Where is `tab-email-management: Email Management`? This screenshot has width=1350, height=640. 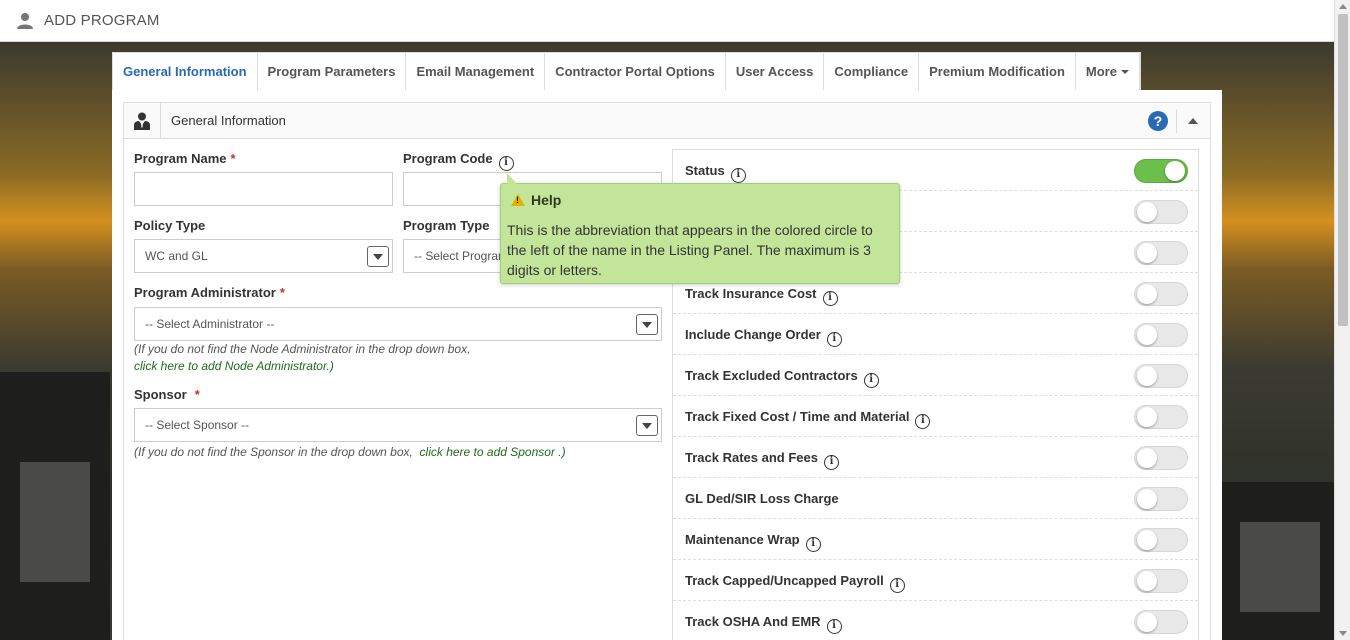
tab-email-management: Email Management is located at coordinates (476, 71).